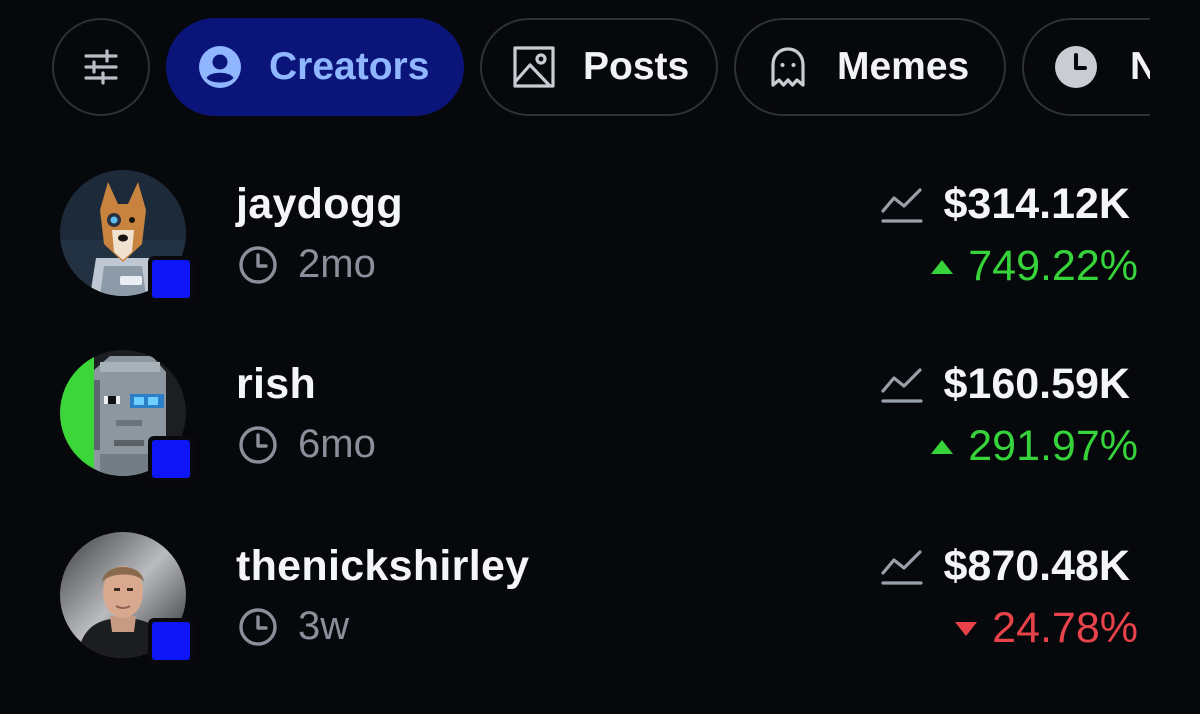  I want to click on creator-value-text: $160.59K, so click(1037, 384).